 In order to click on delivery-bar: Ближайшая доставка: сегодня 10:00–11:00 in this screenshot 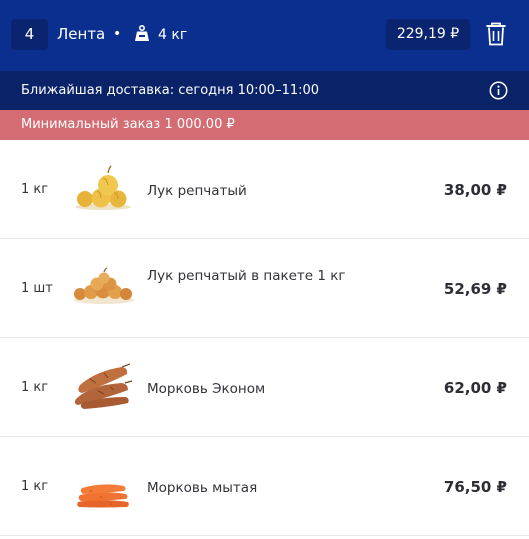, I will do `click(264, 90)`.